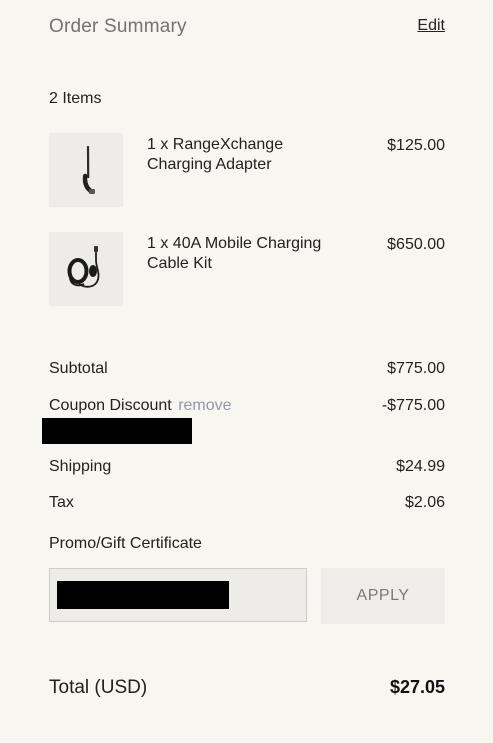 This screenshot has width=493, height=743. I want to click on shipping-value: $24.99, so click(420, 466).